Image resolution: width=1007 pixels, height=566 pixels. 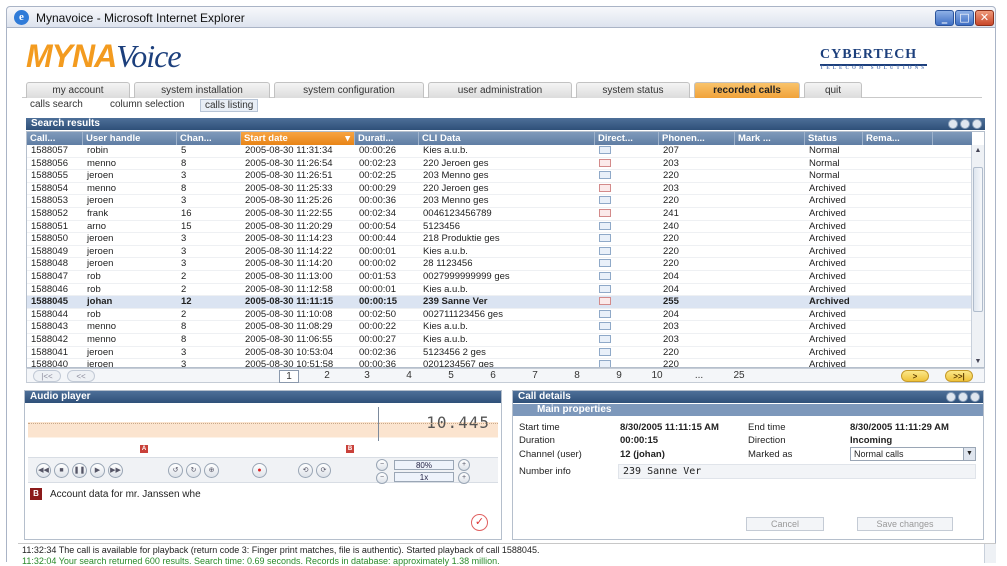 I want to click on next-page-button: >, so click(x=915, y=376).